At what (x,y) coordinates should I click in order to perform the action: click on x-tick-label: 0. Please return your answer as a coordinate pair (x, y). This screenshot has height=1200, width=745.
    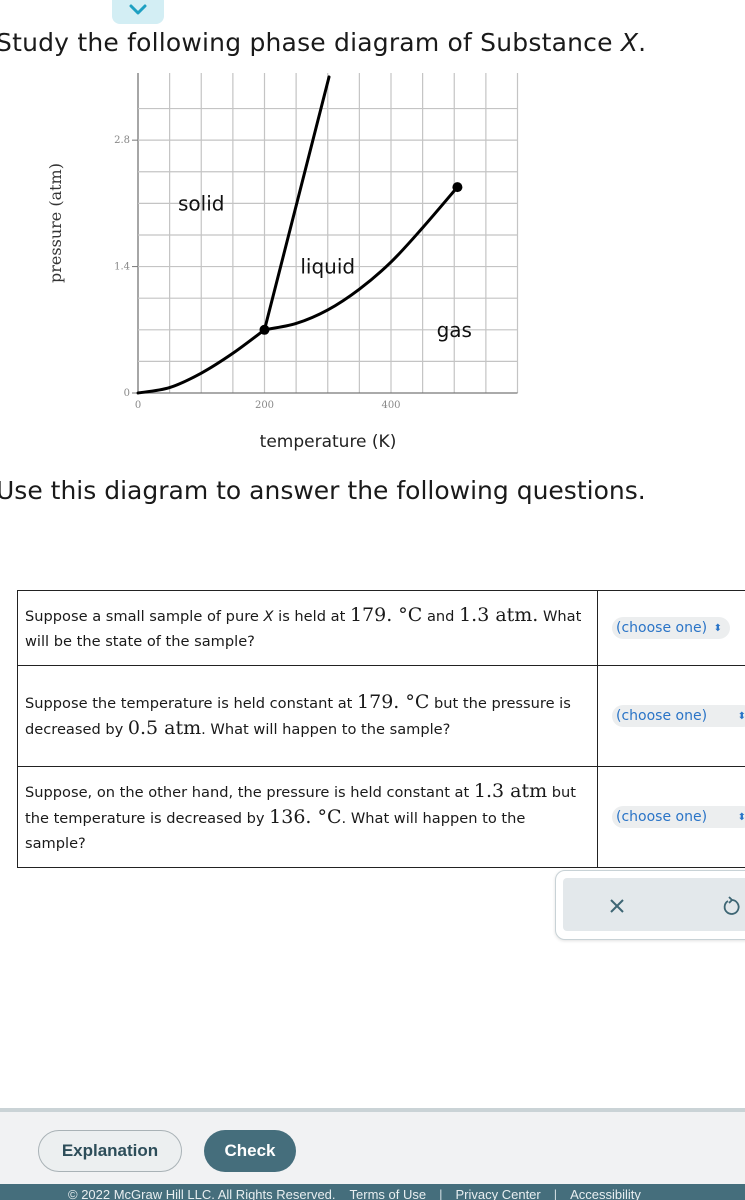
    Looking at the image, I should click on (138, 405).